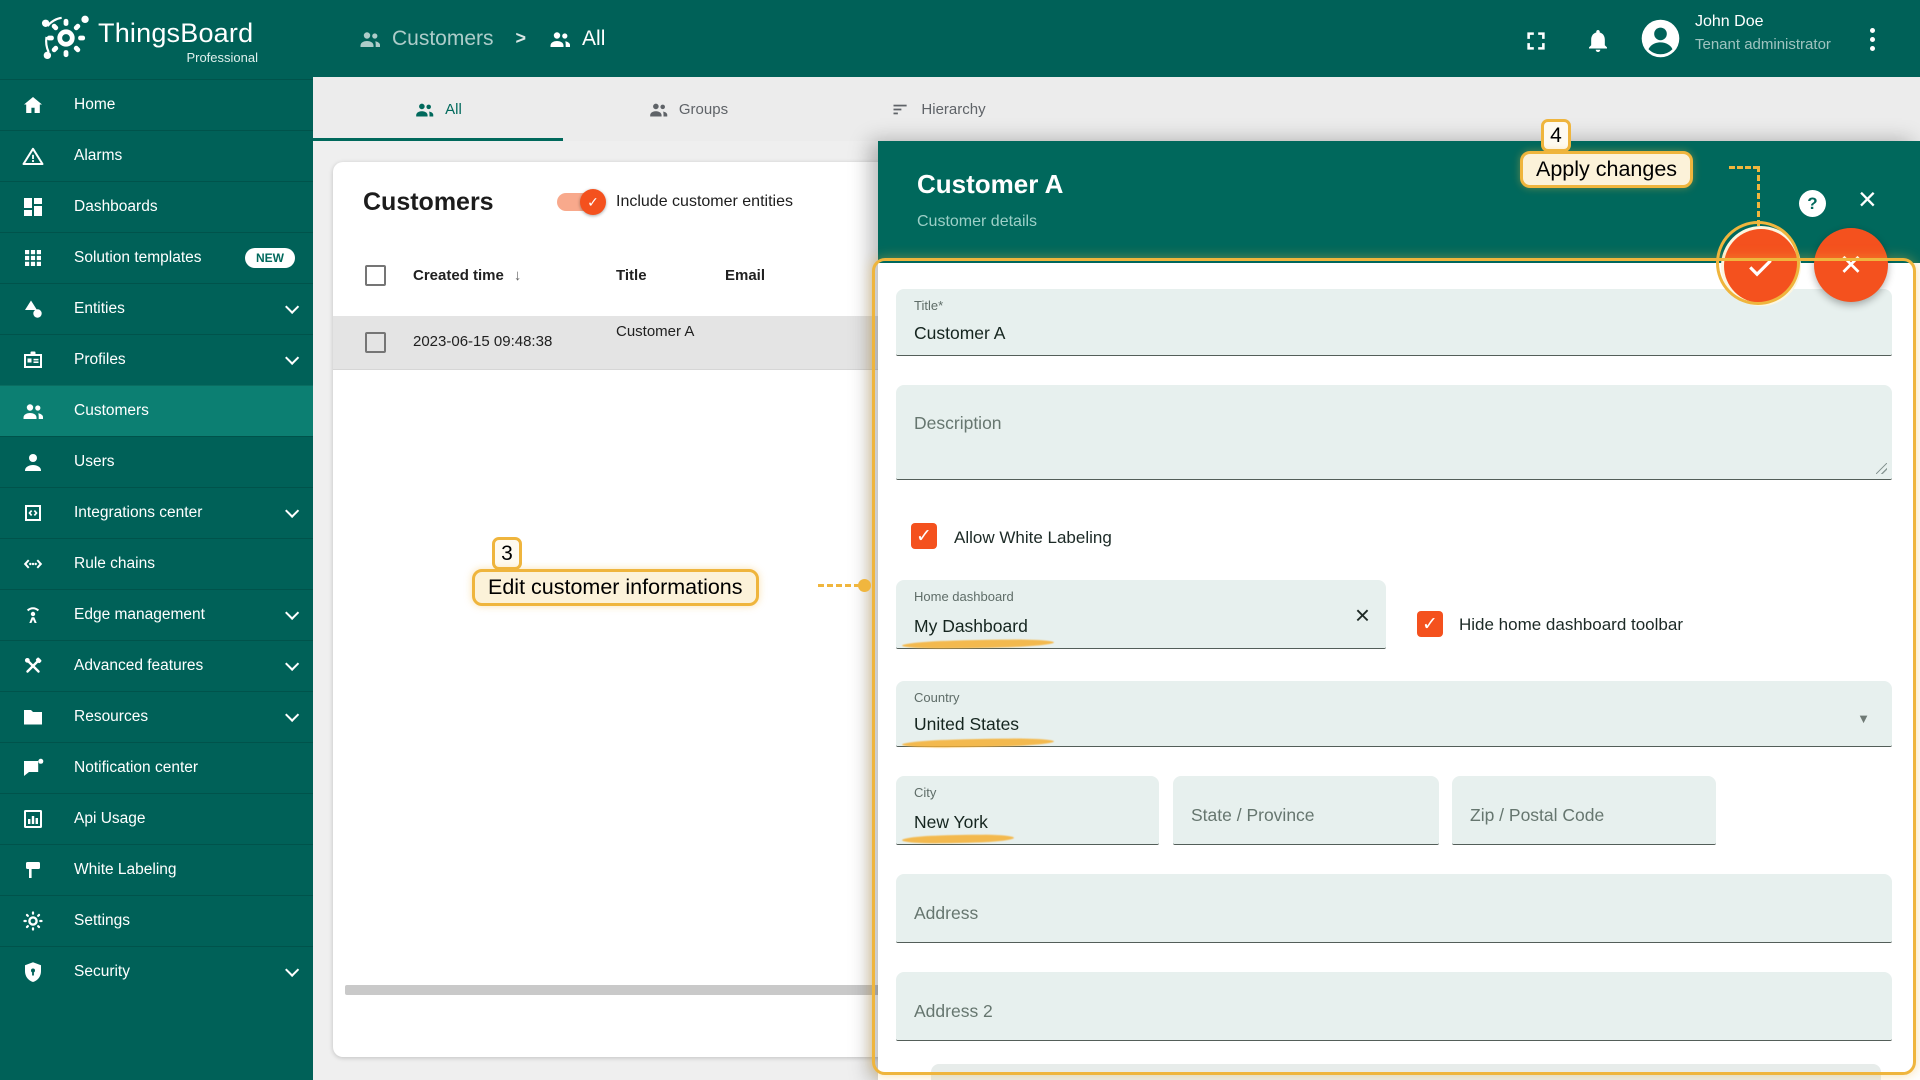 The width and height of the screenshot is (1920, 1080). I want to click on sidebar-item-settings: Settings, so click(156, 920).